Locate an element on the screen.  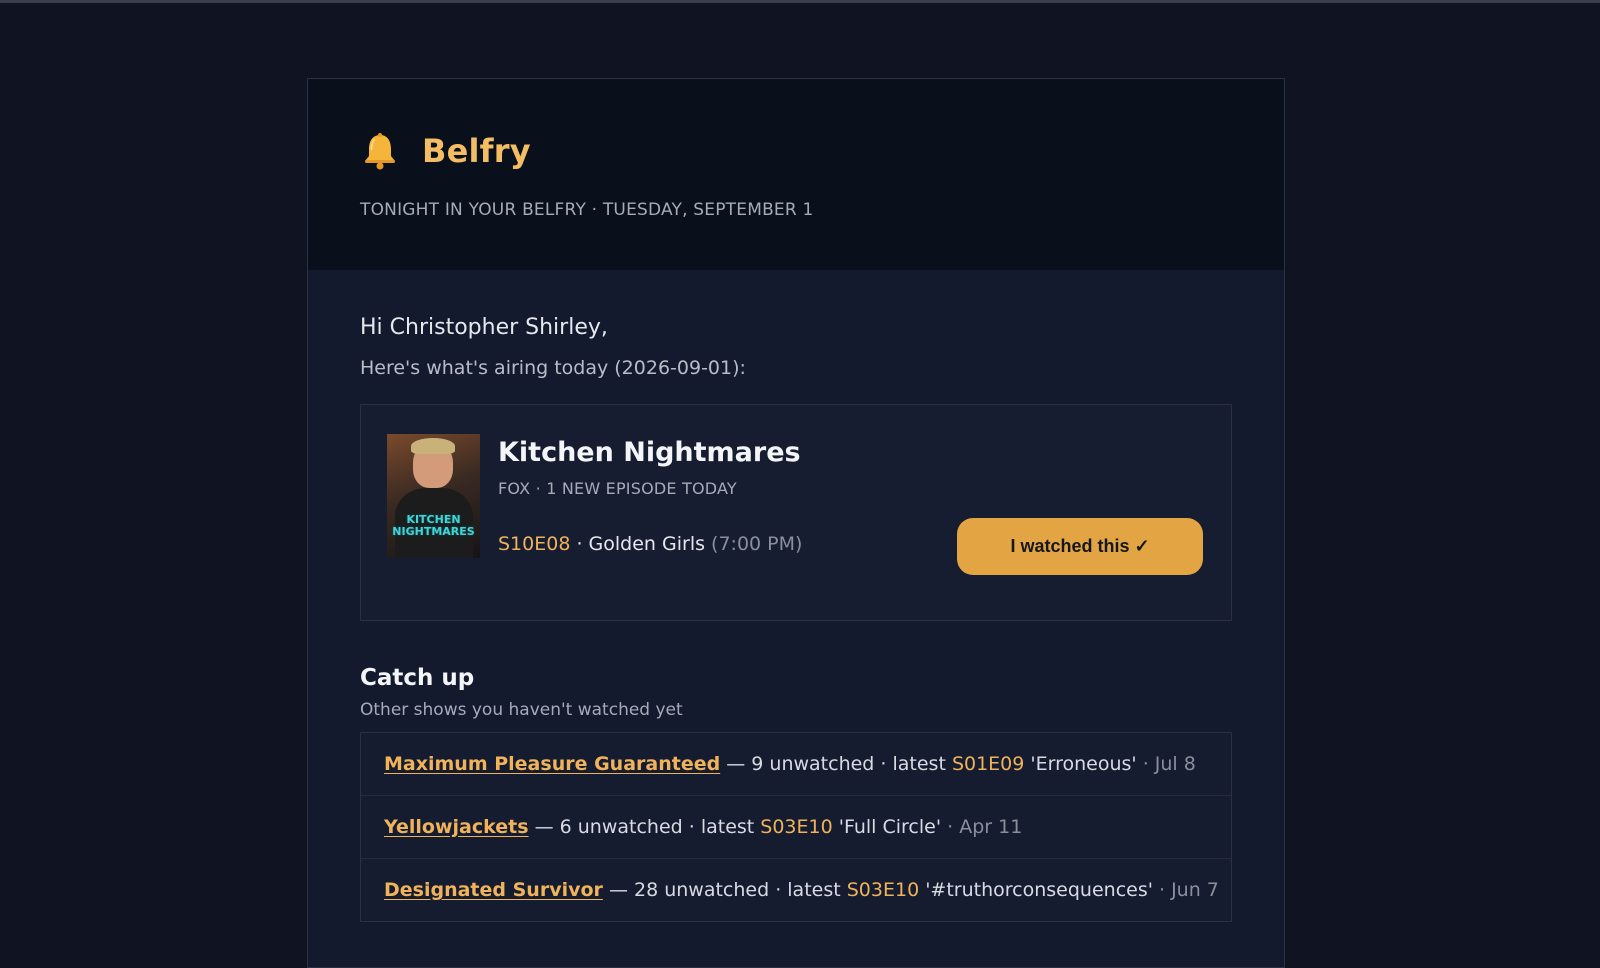
unwatched-count: — 9 unwatched · latest is located at coordinates (836, 764).